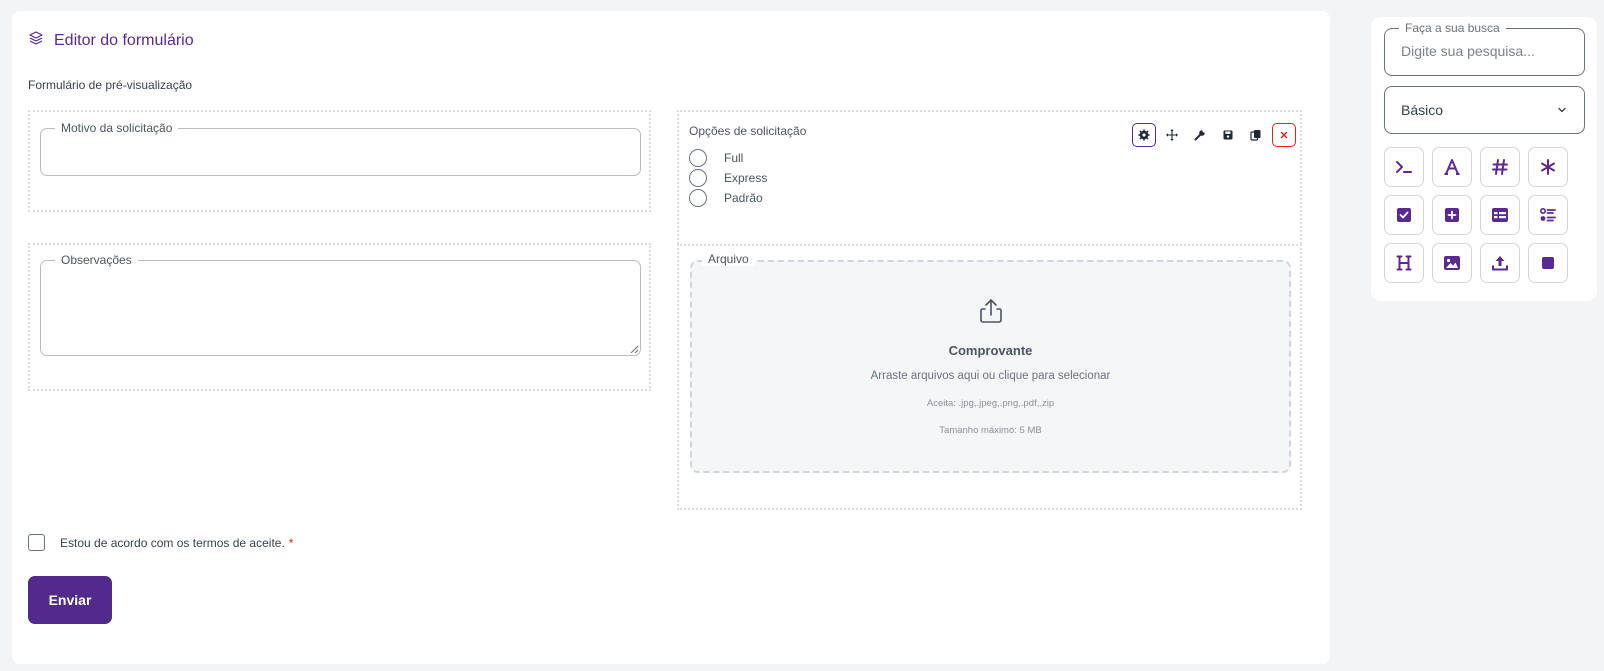 Image resolution: width=1604 pixels, height=671 pixels. I want to click on chevron-down-icon, so click(1562, 110).